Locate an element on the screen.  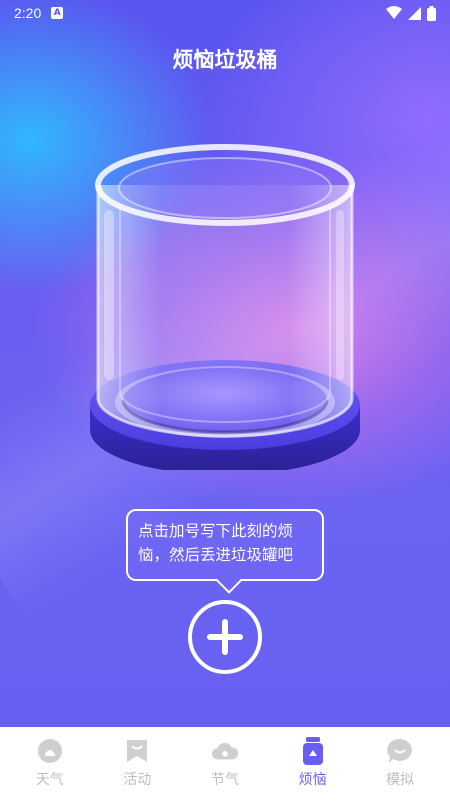
tab-solar-terms: 节气 is located at coordinates (225, 769).